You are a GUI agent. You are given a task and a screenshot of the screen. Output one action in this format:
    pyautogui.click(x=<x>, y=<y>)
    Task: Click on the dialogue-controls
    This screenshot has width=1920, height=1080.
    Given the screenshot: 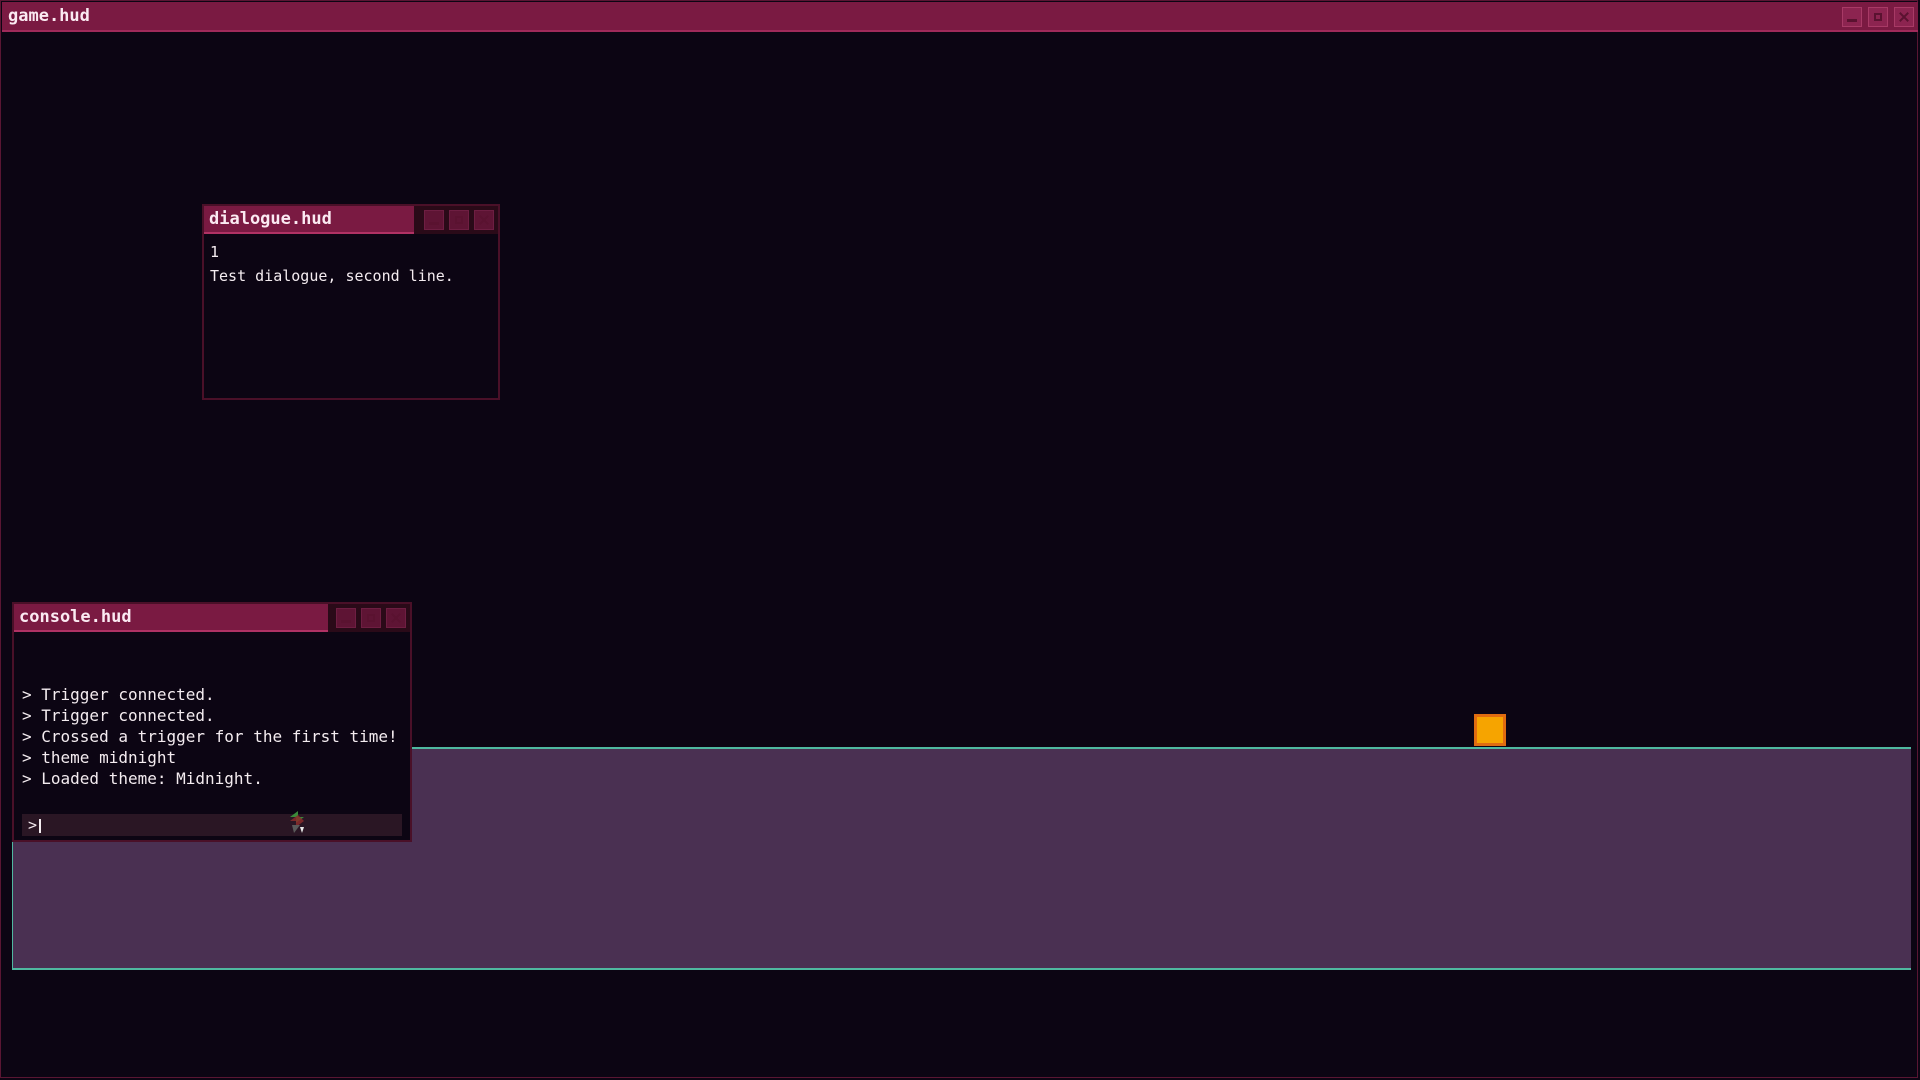 What is the action you would take?
    pyautogui.click(x=459, y=220)
    